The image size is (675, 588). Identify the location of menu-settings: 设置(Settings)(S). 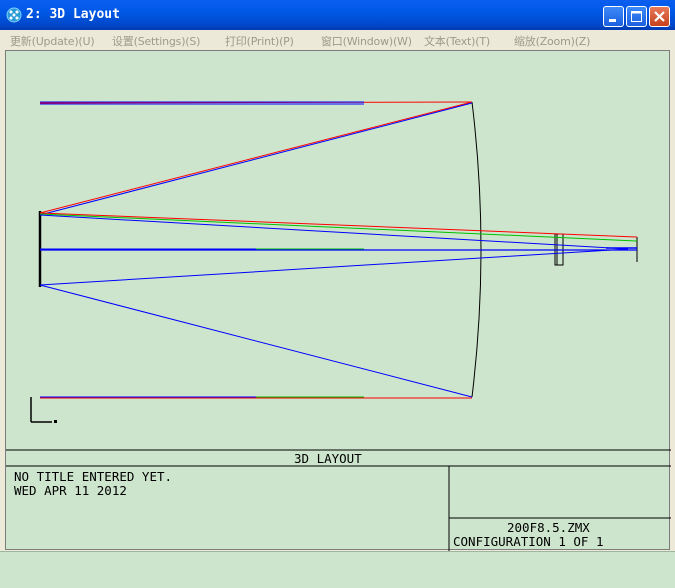
(156, 41).